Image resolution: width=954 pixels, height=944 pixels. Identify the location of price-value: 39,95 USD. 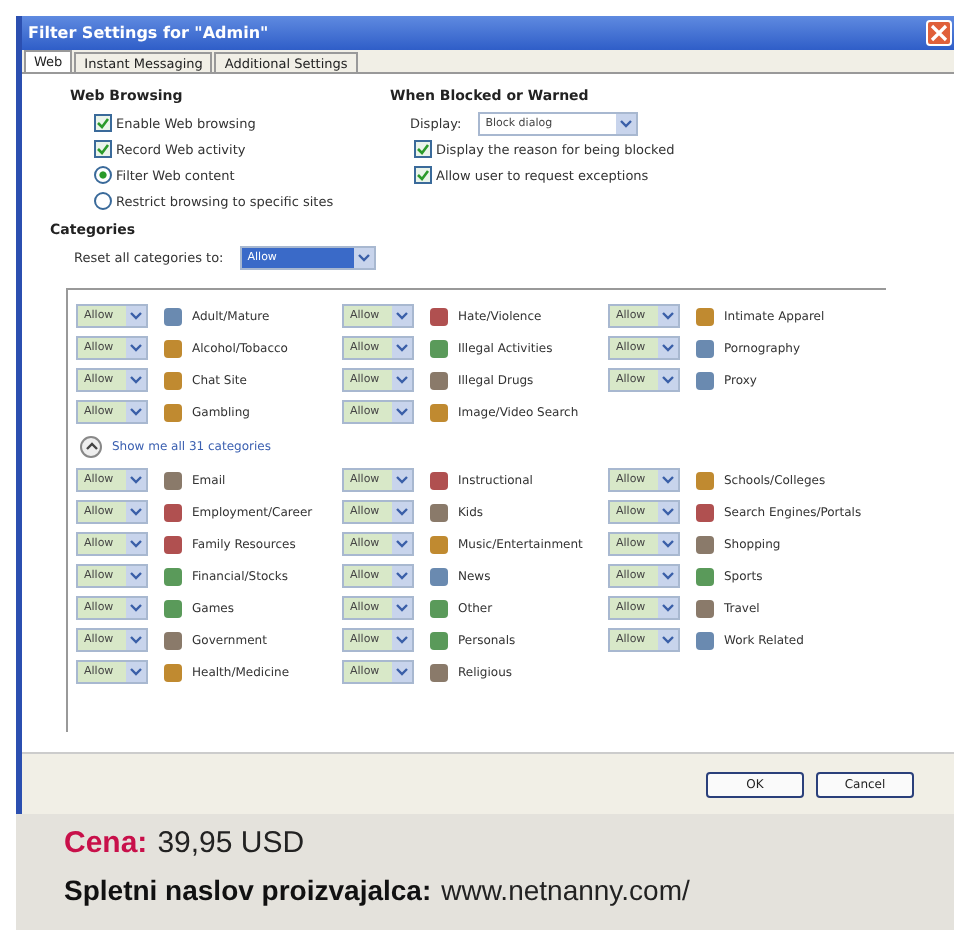
(231, 843).